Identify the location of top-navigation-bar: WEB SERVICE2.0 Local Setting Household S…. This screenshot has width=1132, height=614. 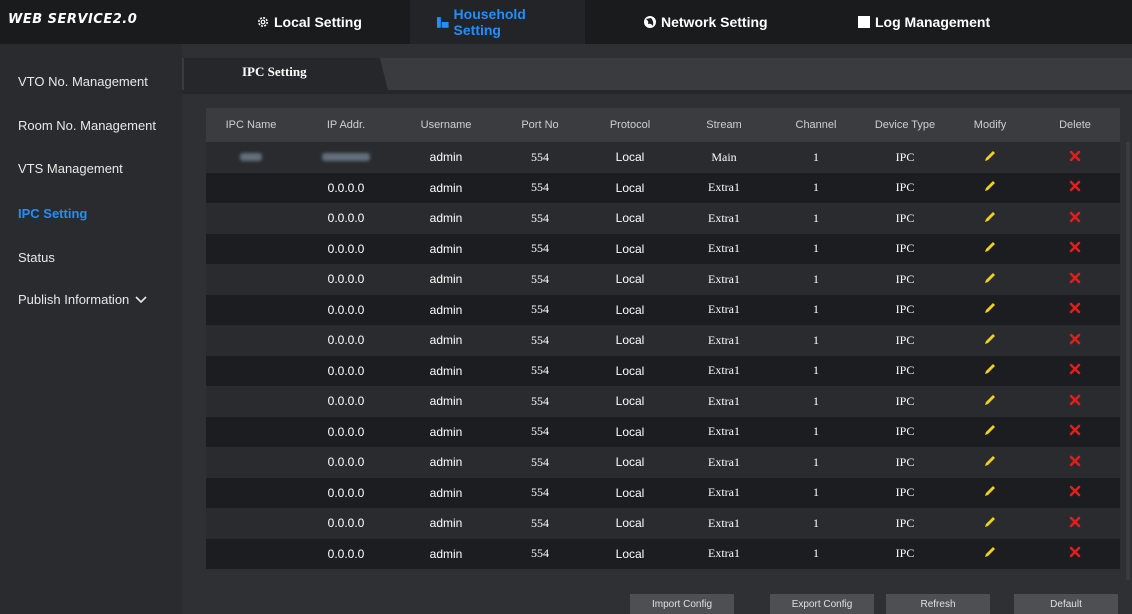
(566, 22).